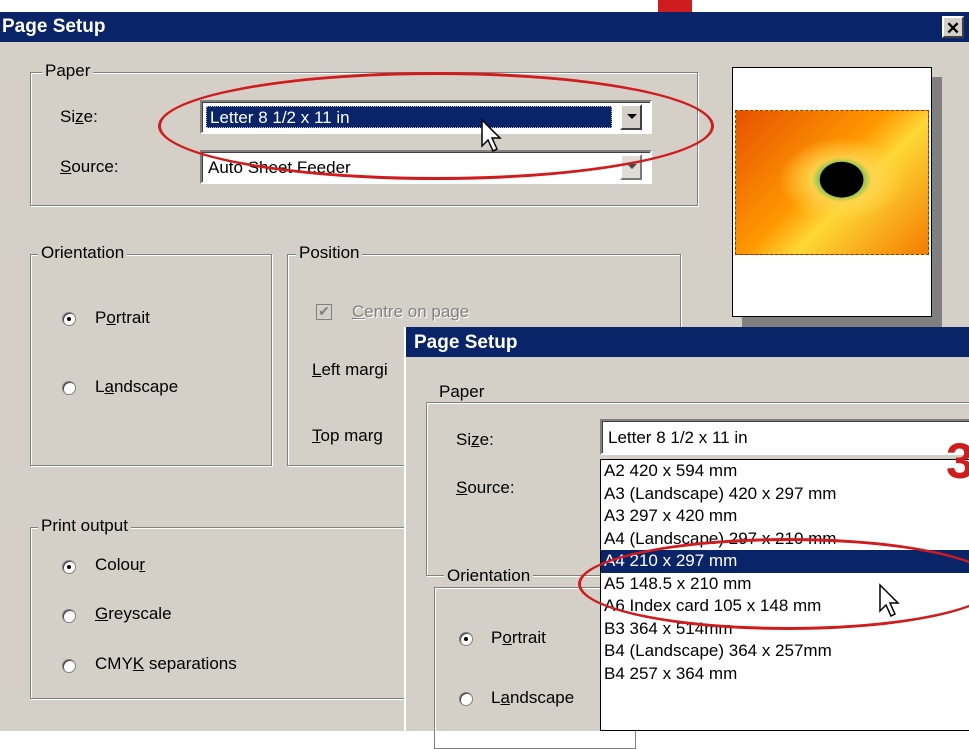 This screenshot has width=969, height=749. I want to click on front-source-label: Source:, so click(485, 487).